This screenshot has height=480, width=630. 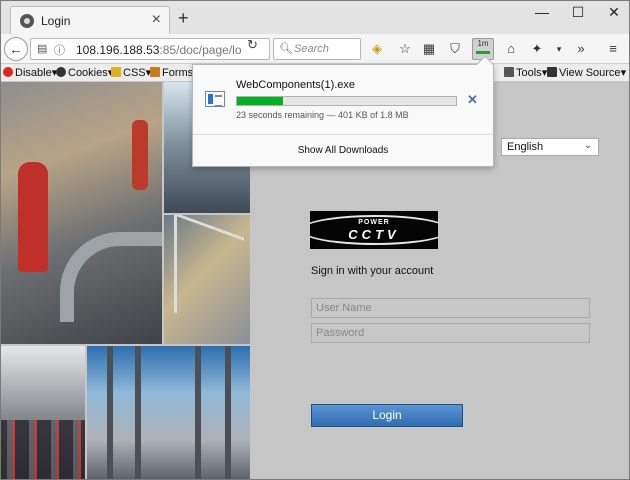 I want to click on toolbar-cookies: Cookies▾, so click(x=84, y=72).